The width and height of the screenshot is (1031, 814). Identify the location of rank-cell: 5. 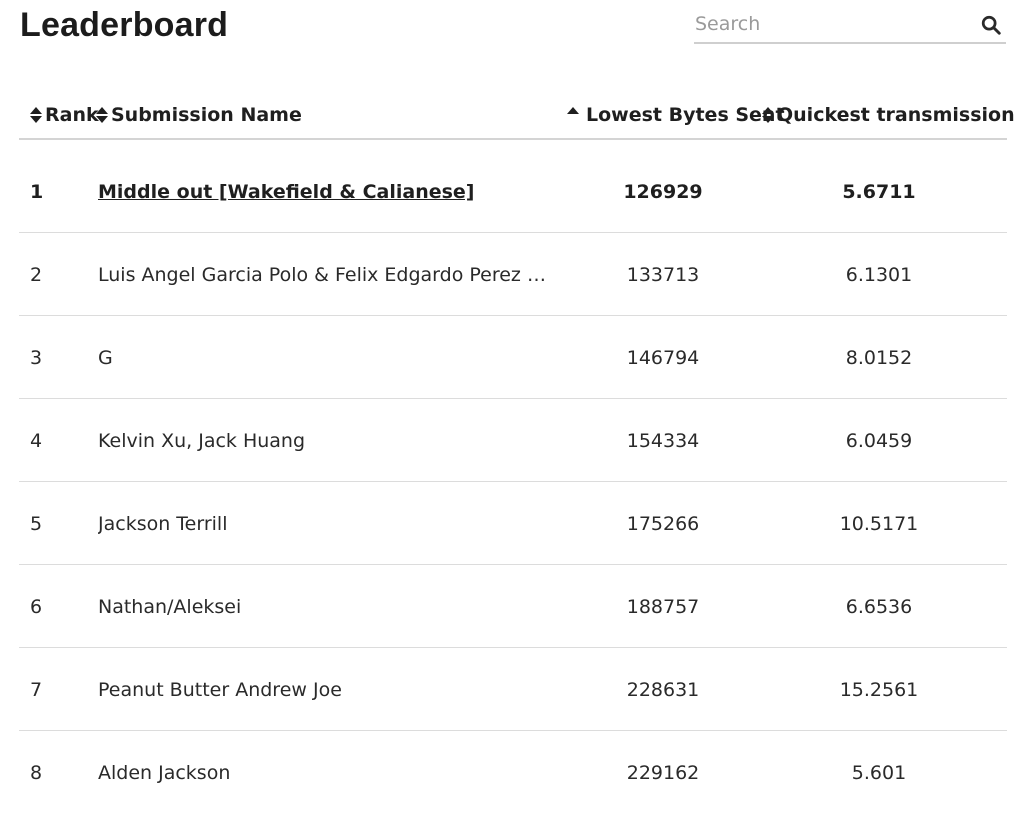
(36, 524).